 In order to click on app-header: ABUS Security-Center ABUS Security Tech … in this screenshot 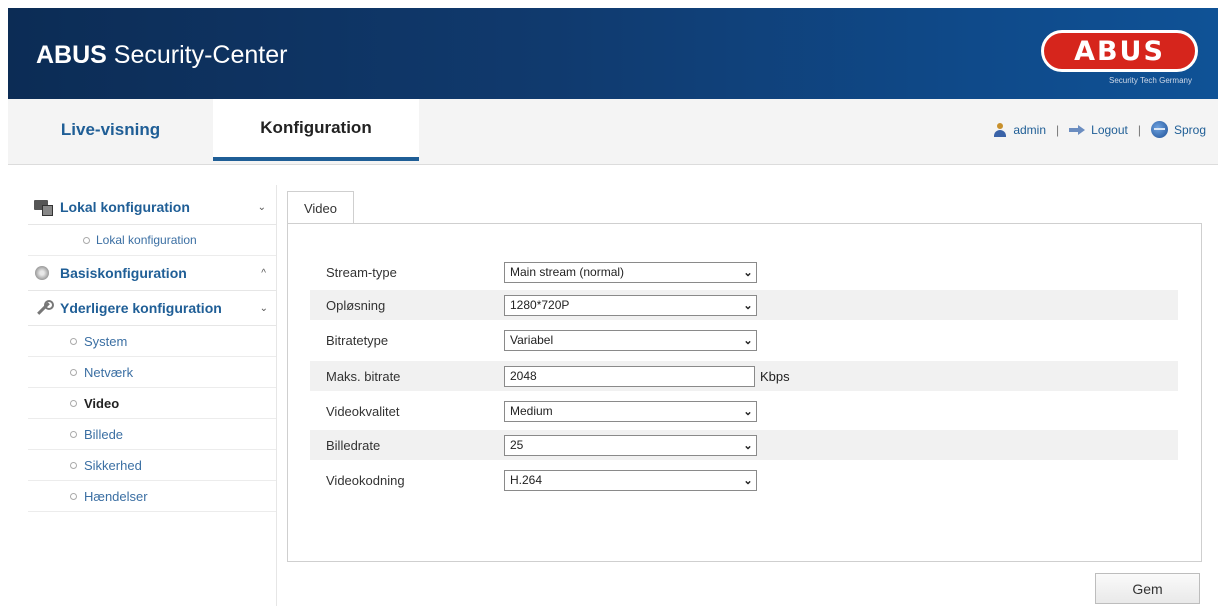, I will do `click(613, 53)`.